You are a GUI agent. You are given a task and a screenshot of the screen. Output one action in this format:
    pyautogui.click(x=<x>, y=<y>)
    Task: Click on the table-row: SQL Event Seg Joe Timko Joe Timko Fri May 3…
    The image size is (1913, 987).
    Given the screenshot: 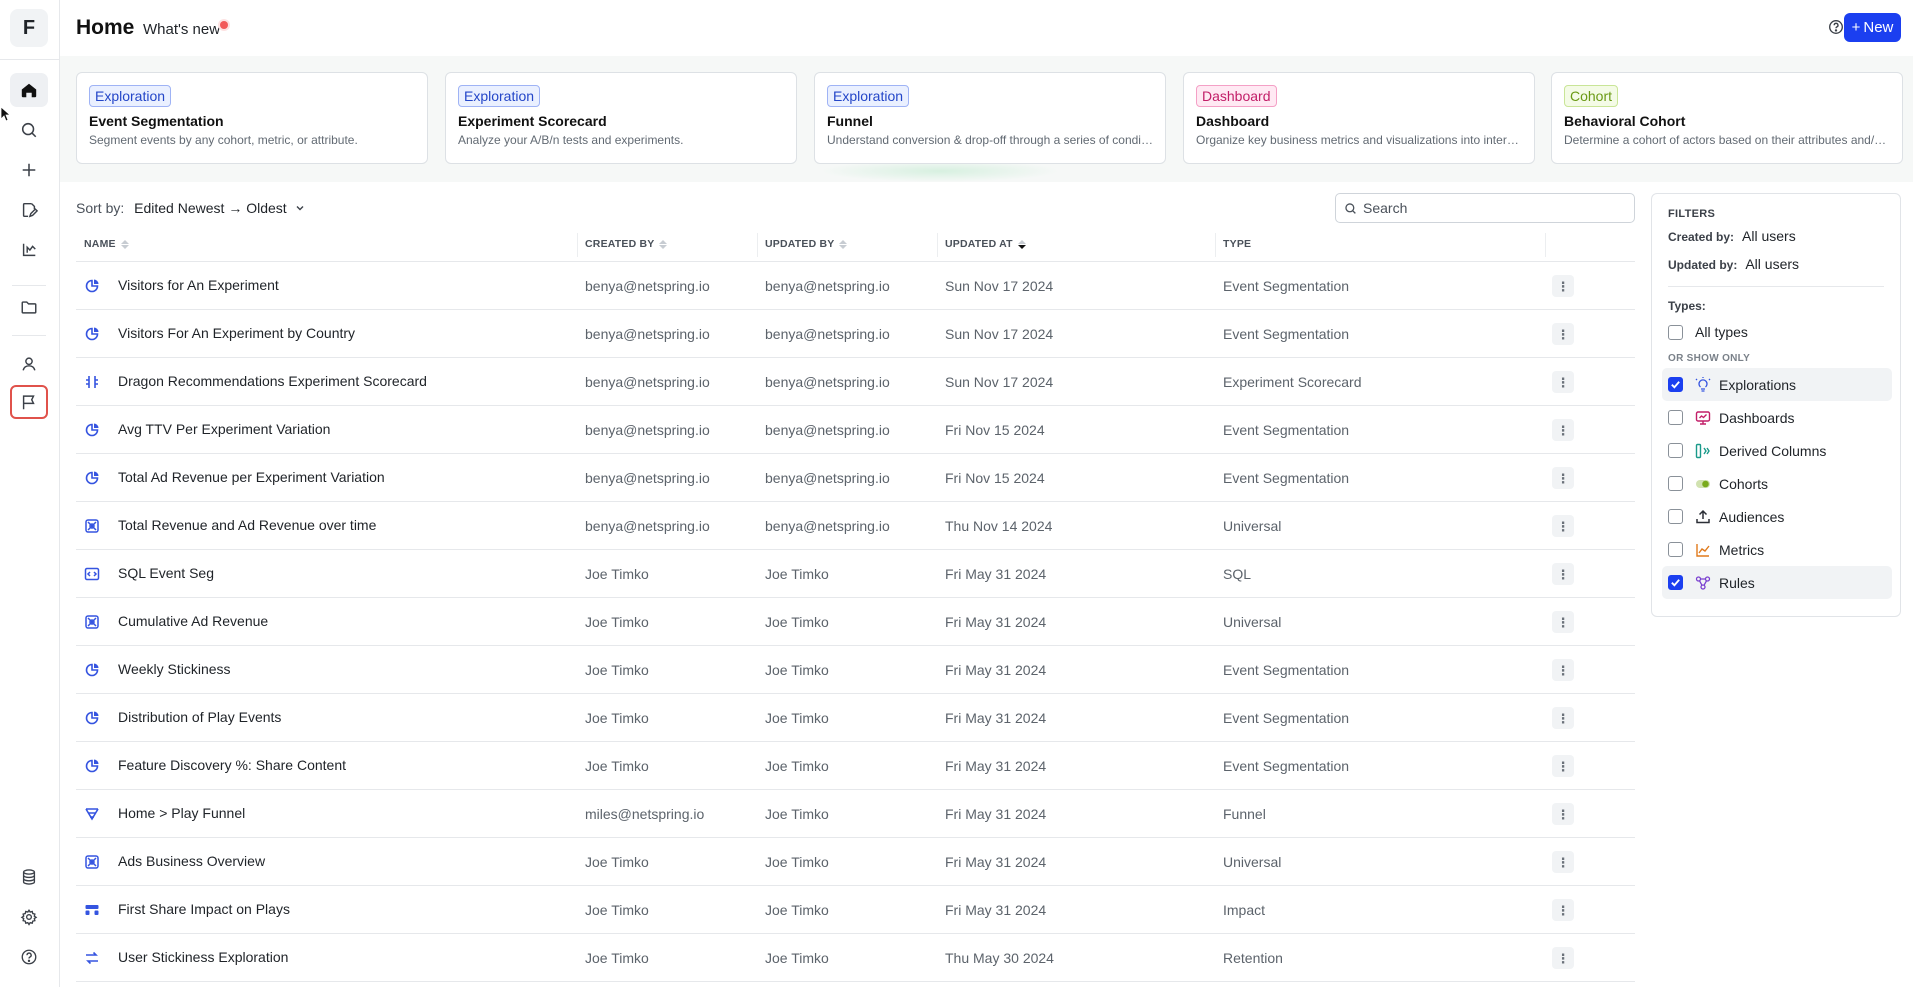 What is the action you would take?
    pyautogui.click(x=855, y=574)
    